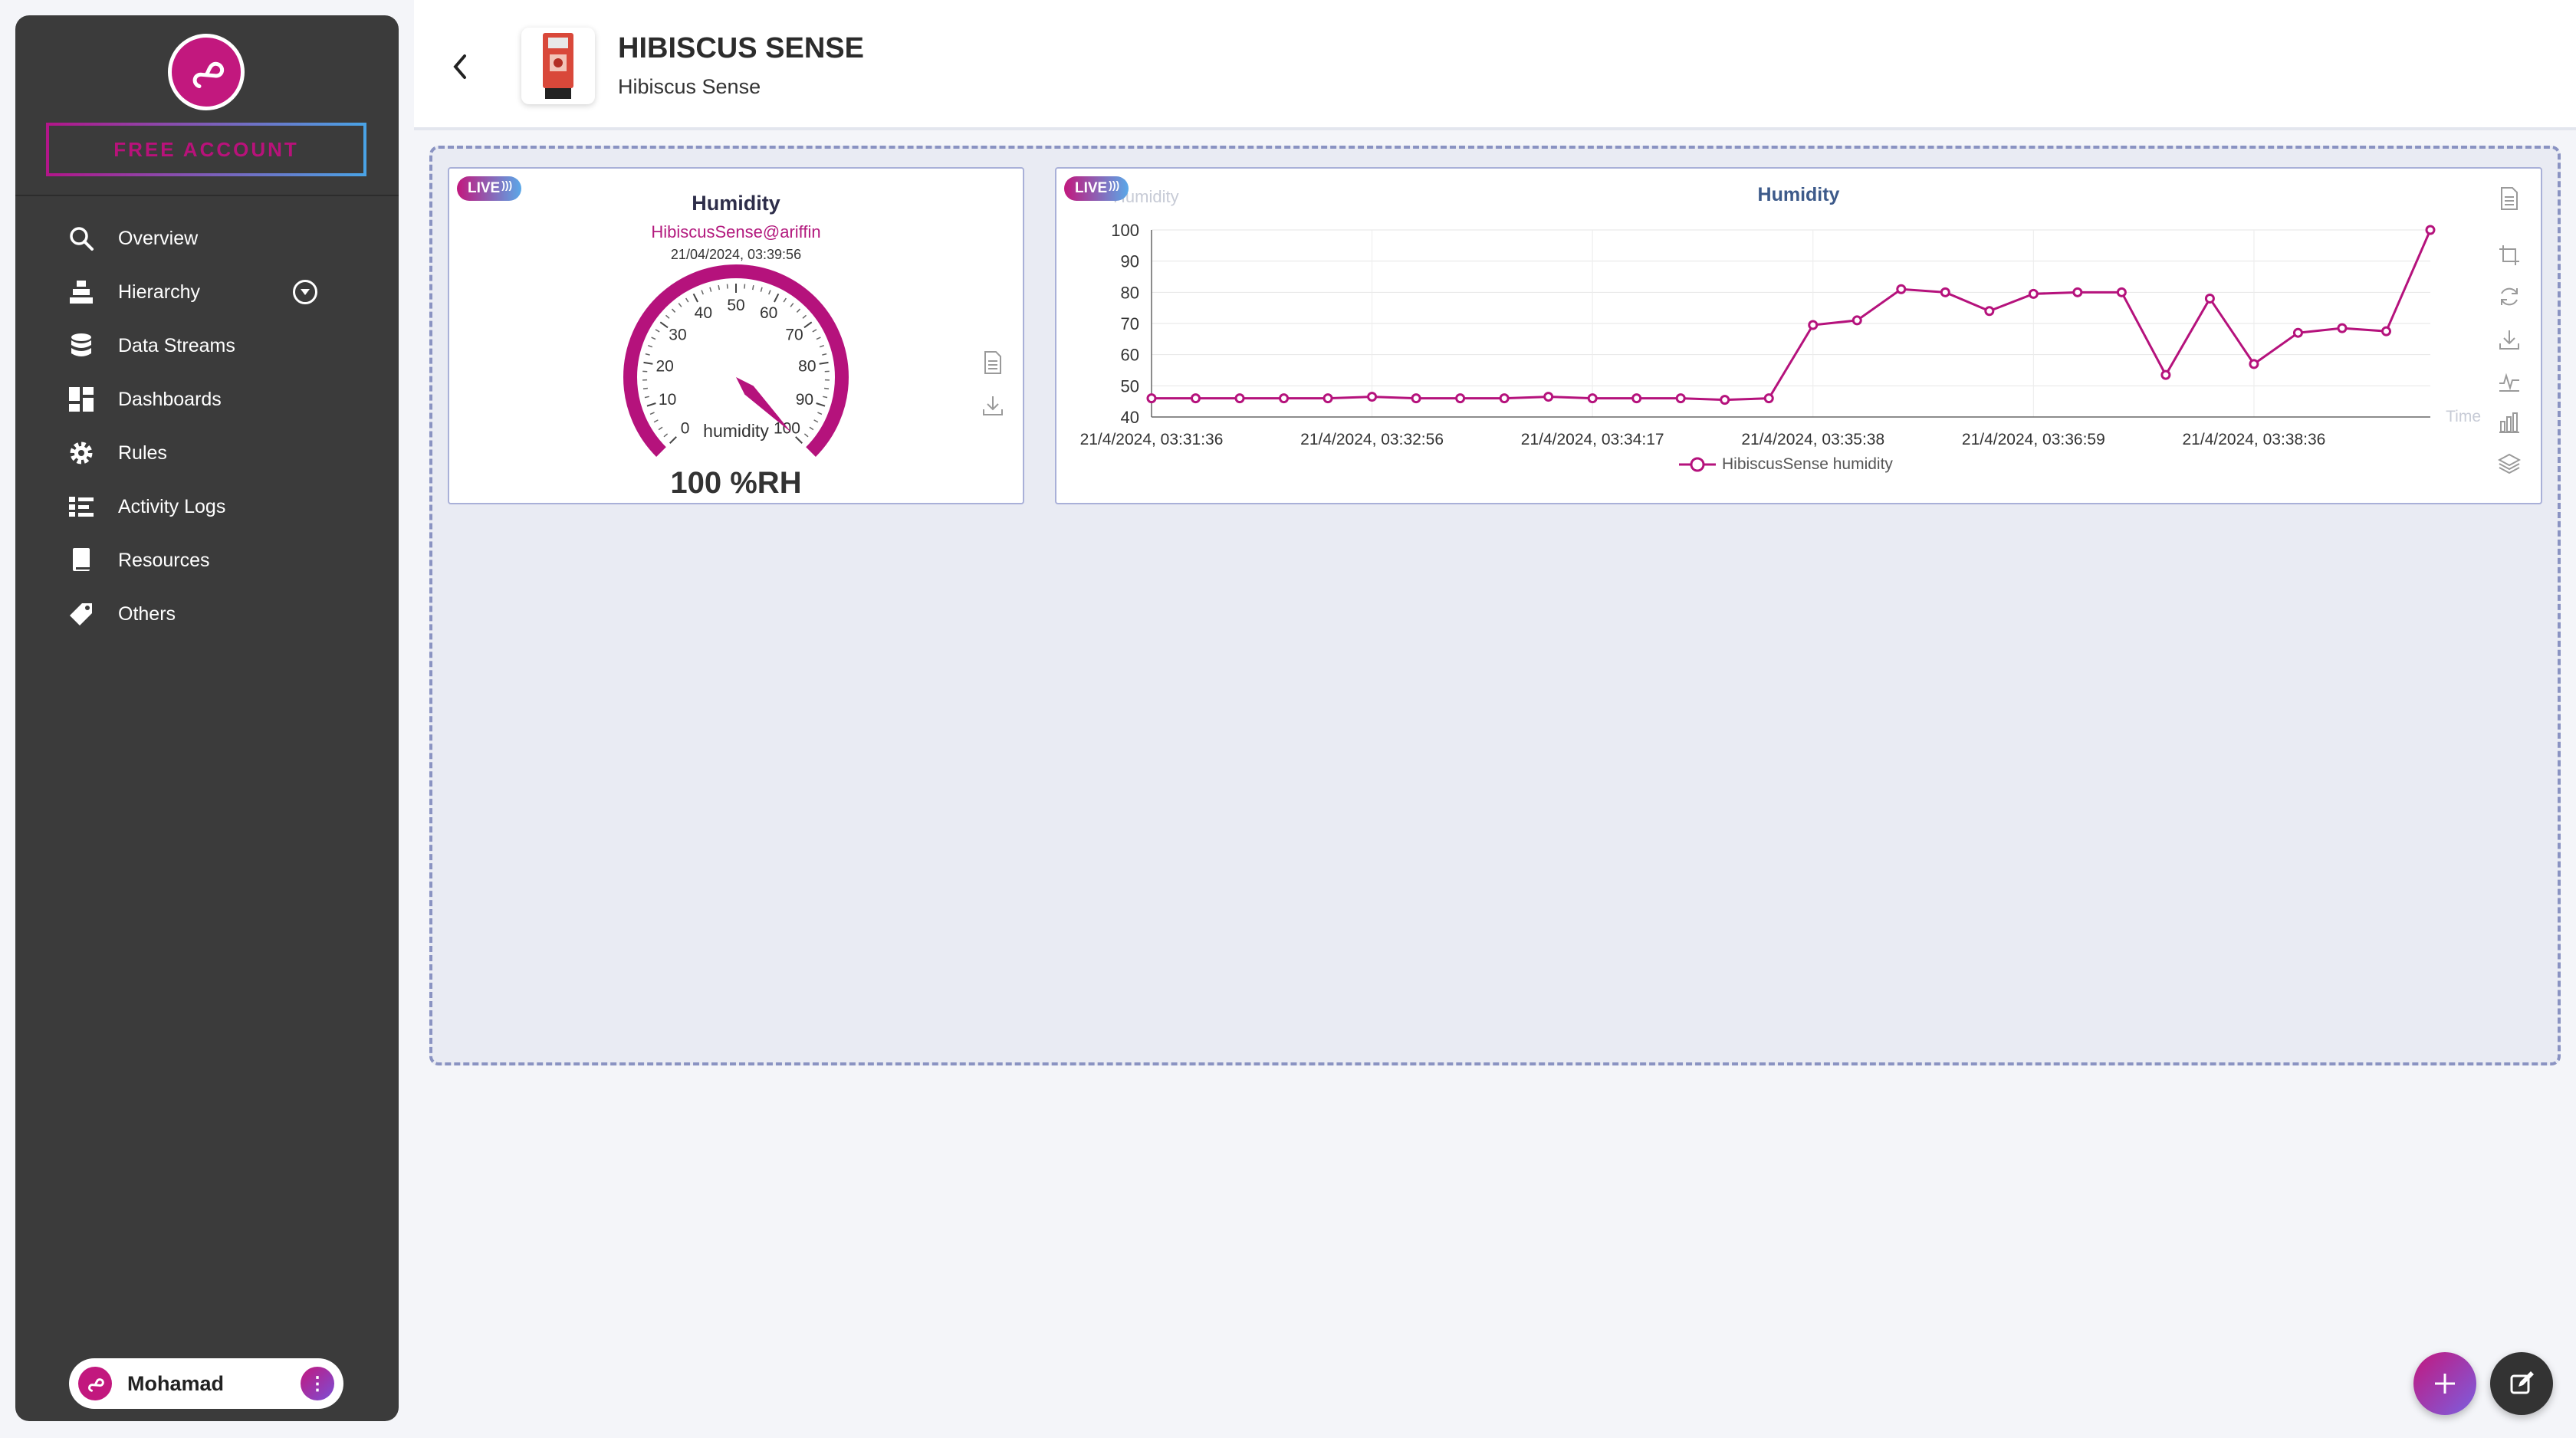 The height and width of the screenshot is (1438, 2576). I want to click on x-tick-label: 21/4/2024, 03:36:59, so click(2033, 439).